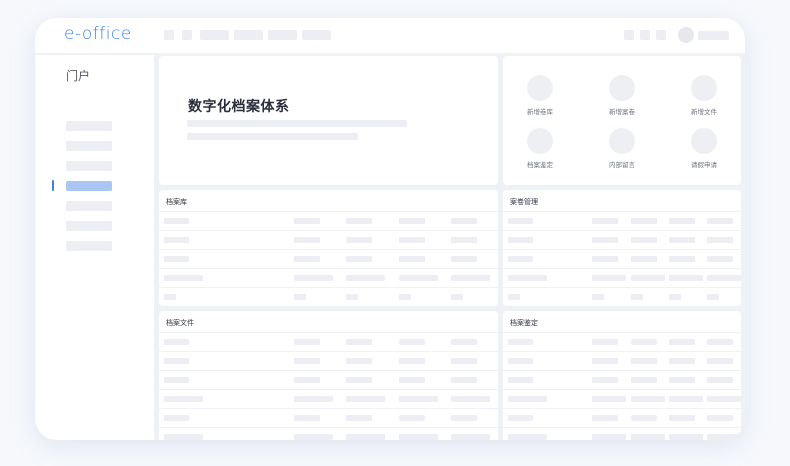 This screenshot has height=466, width=790. I want to click on archive-appraisal-panel: 档案鉴定, so click(622, 375).